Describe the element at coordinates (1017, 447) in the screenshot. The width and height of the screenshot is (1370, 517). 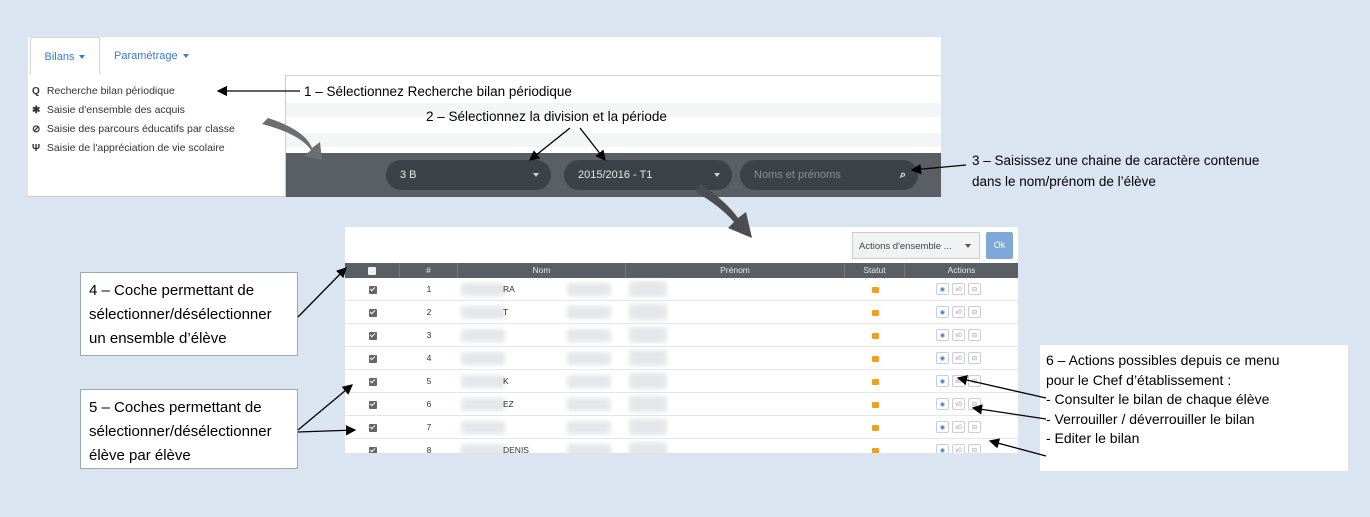
I see `arrow-6c` at that location.